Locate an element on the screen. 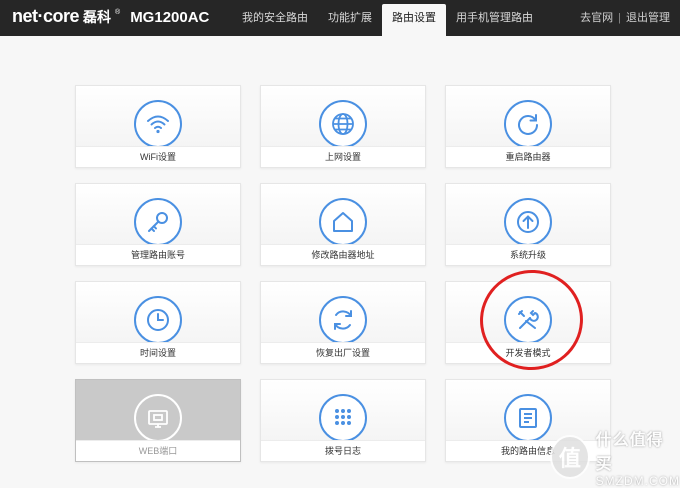 The image size is (680, 488). router-info-icon is located at coordinates (528, 418).